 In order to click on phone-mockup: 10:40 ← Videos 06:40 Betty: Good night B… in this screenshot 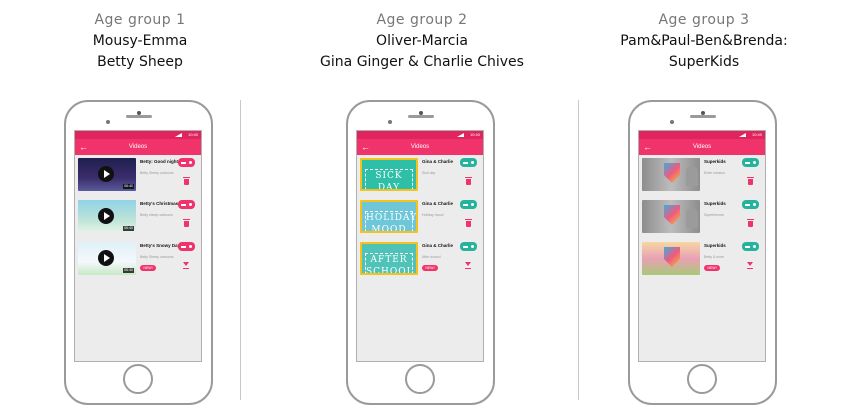, I will do `click(138, 252)`.